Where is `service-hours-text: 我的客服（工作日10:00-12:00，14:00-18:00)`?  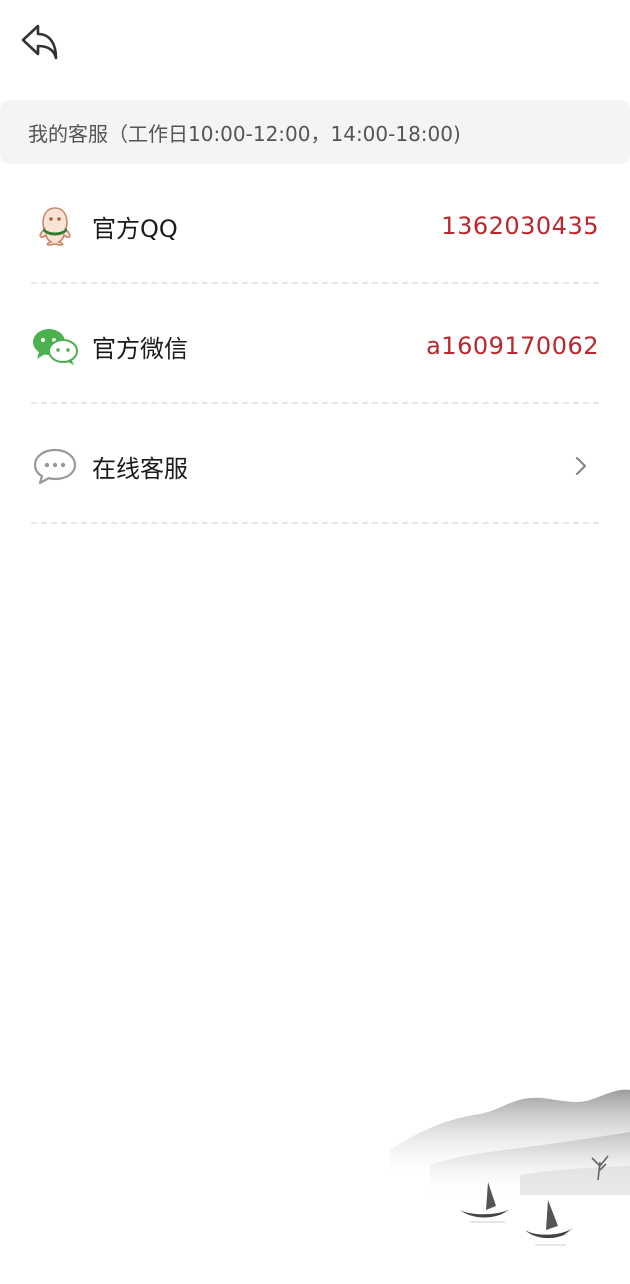 service-hours-text: 我的客服（工作日10:00-12:00，14:00-18:00) is located at coordinates (244, 133).